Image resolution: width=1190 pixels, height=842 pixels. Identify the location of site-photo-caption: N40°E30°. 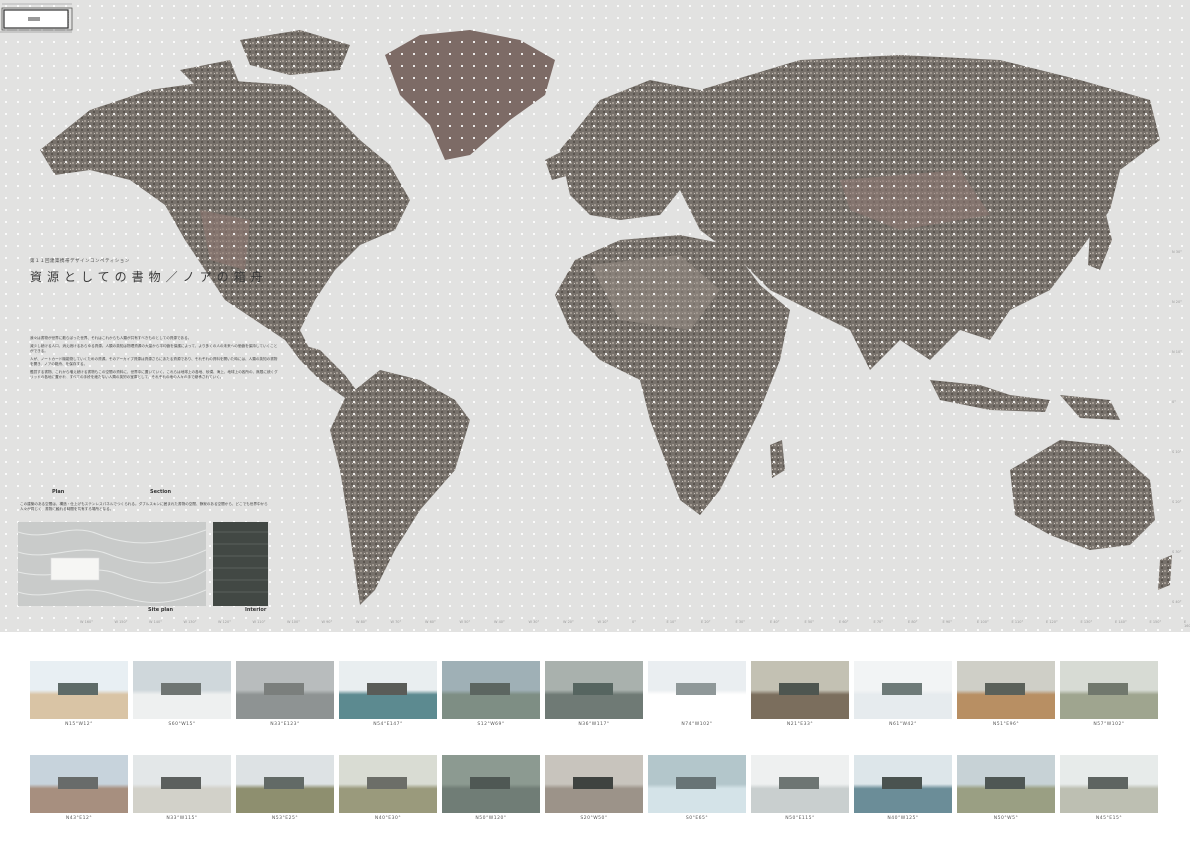
(388, 818).